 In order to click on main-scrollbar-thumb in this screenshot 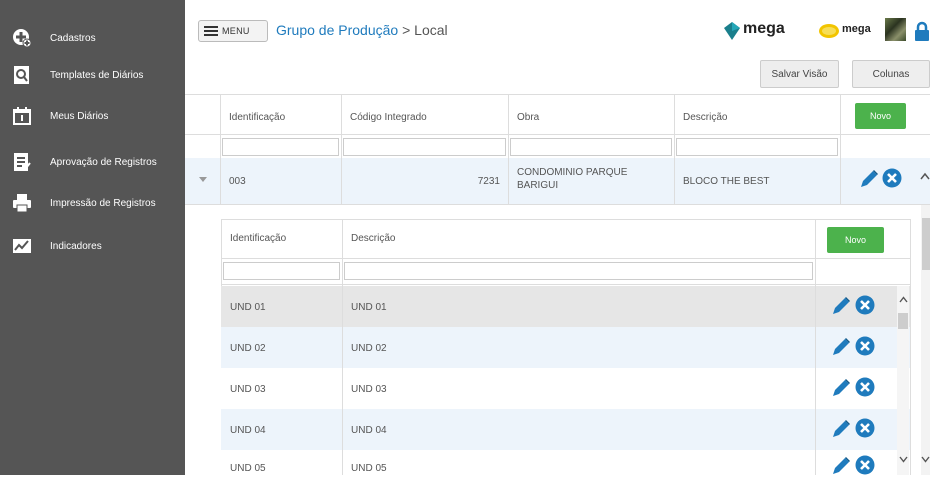, I will do `click(926, 244)`.